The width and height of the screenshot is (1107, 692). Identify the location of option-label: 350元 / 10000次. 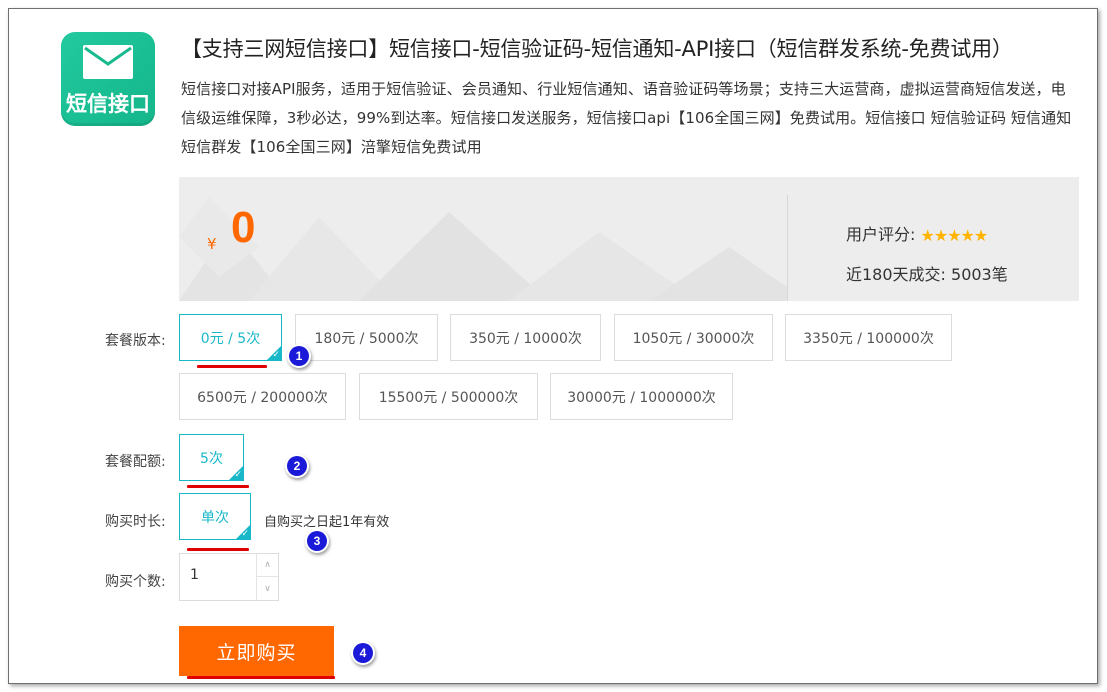
(525, 338).